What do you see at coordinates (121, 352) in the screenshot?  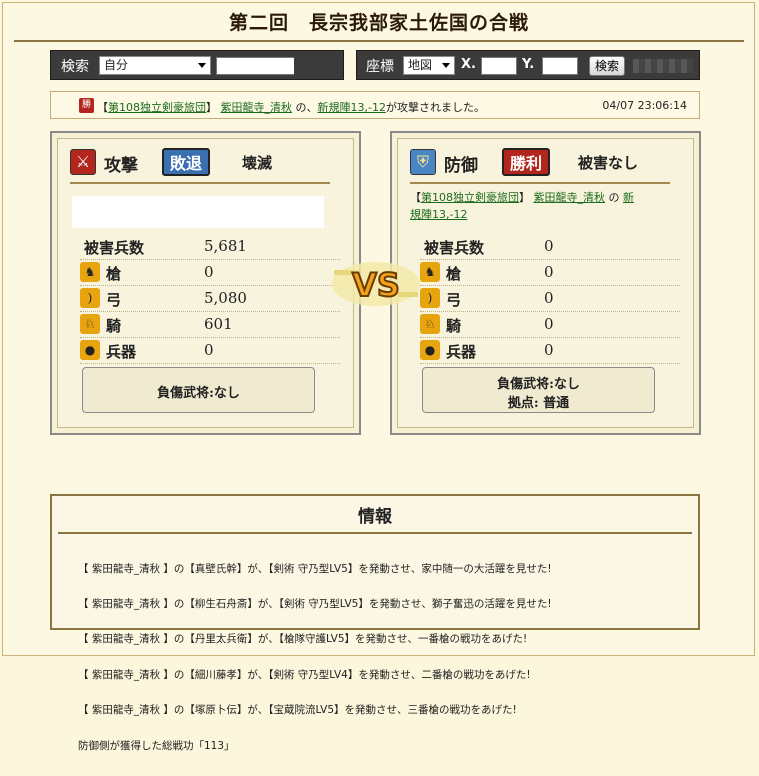 I see `attack-stat-name: 兵器` at bounding box center [121, 352].